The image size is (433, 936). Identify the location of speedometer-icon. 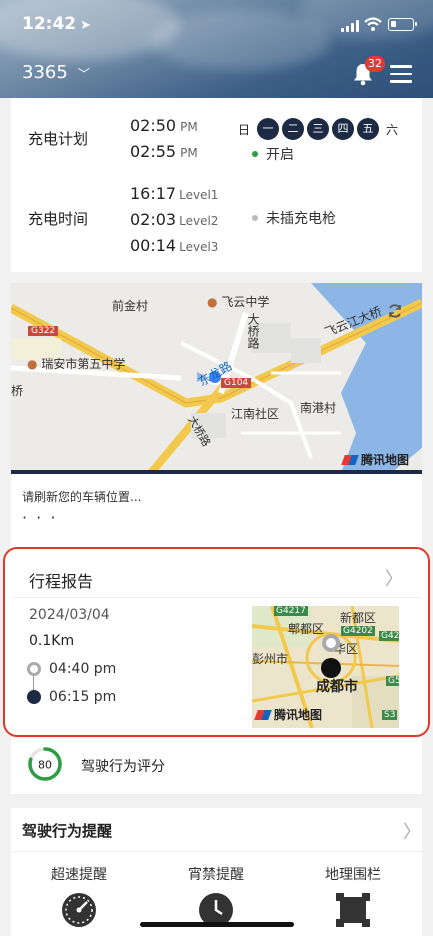
(79, 910).